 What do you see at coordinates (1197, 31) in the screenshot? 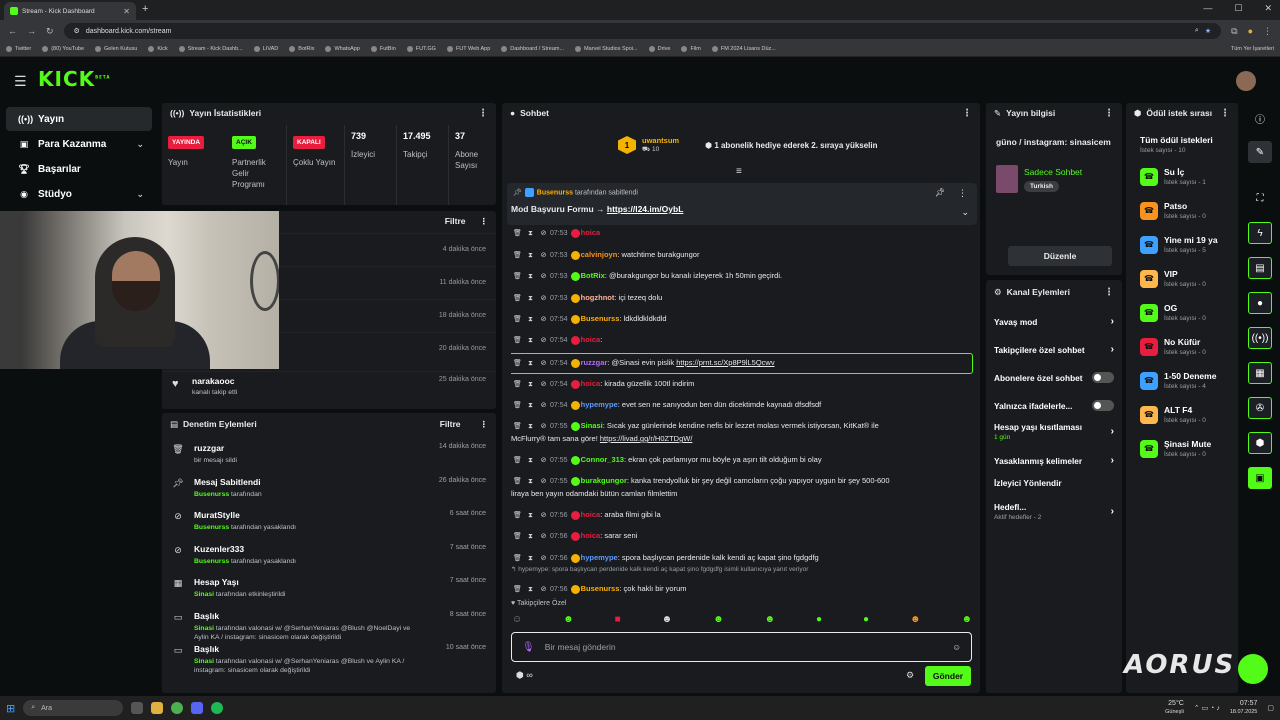
I see `zoom-icon: ⌕` at bounding box center [1197, 31].